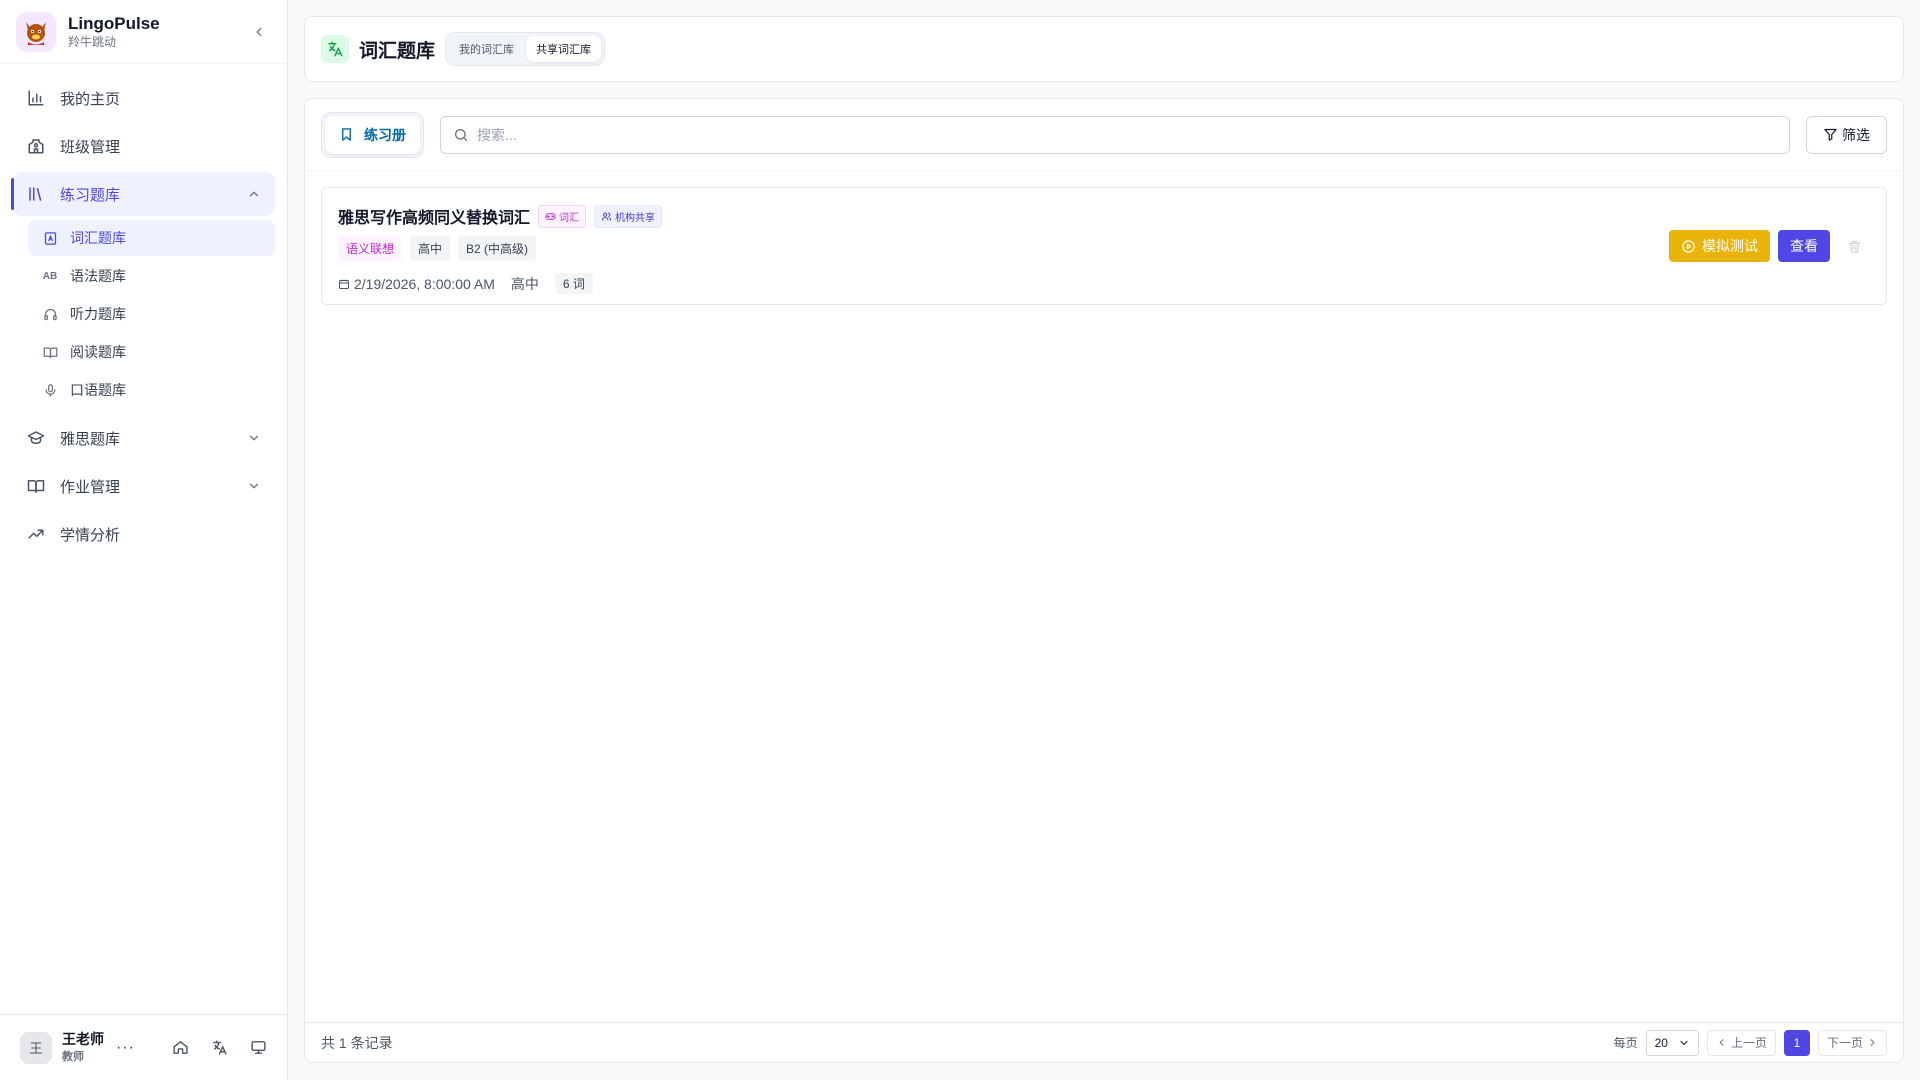  What do you see at coordinates (346, 134) in the screenshot?
I see `bookmark-icon` at bounding box center [346, 134].